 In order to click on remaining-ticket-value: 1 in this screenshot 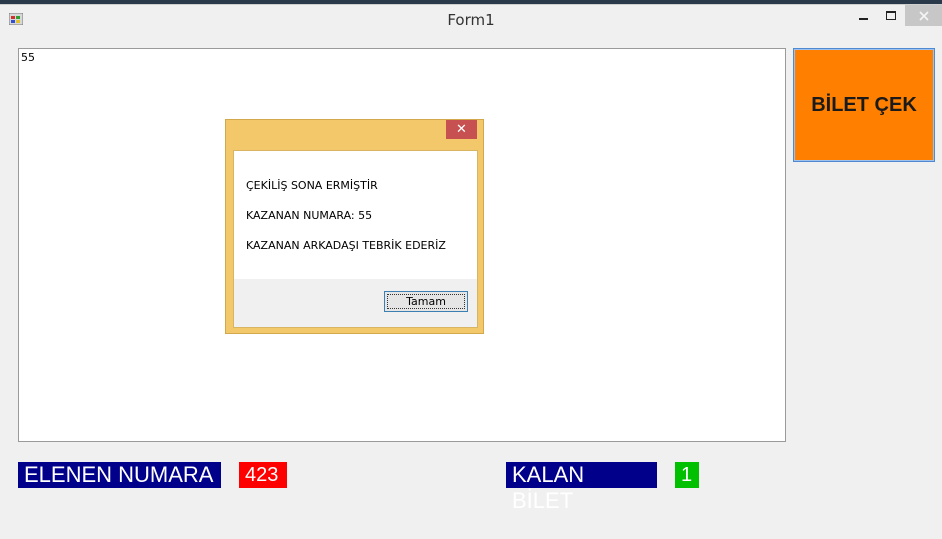, I will do `click(687, 475)`.